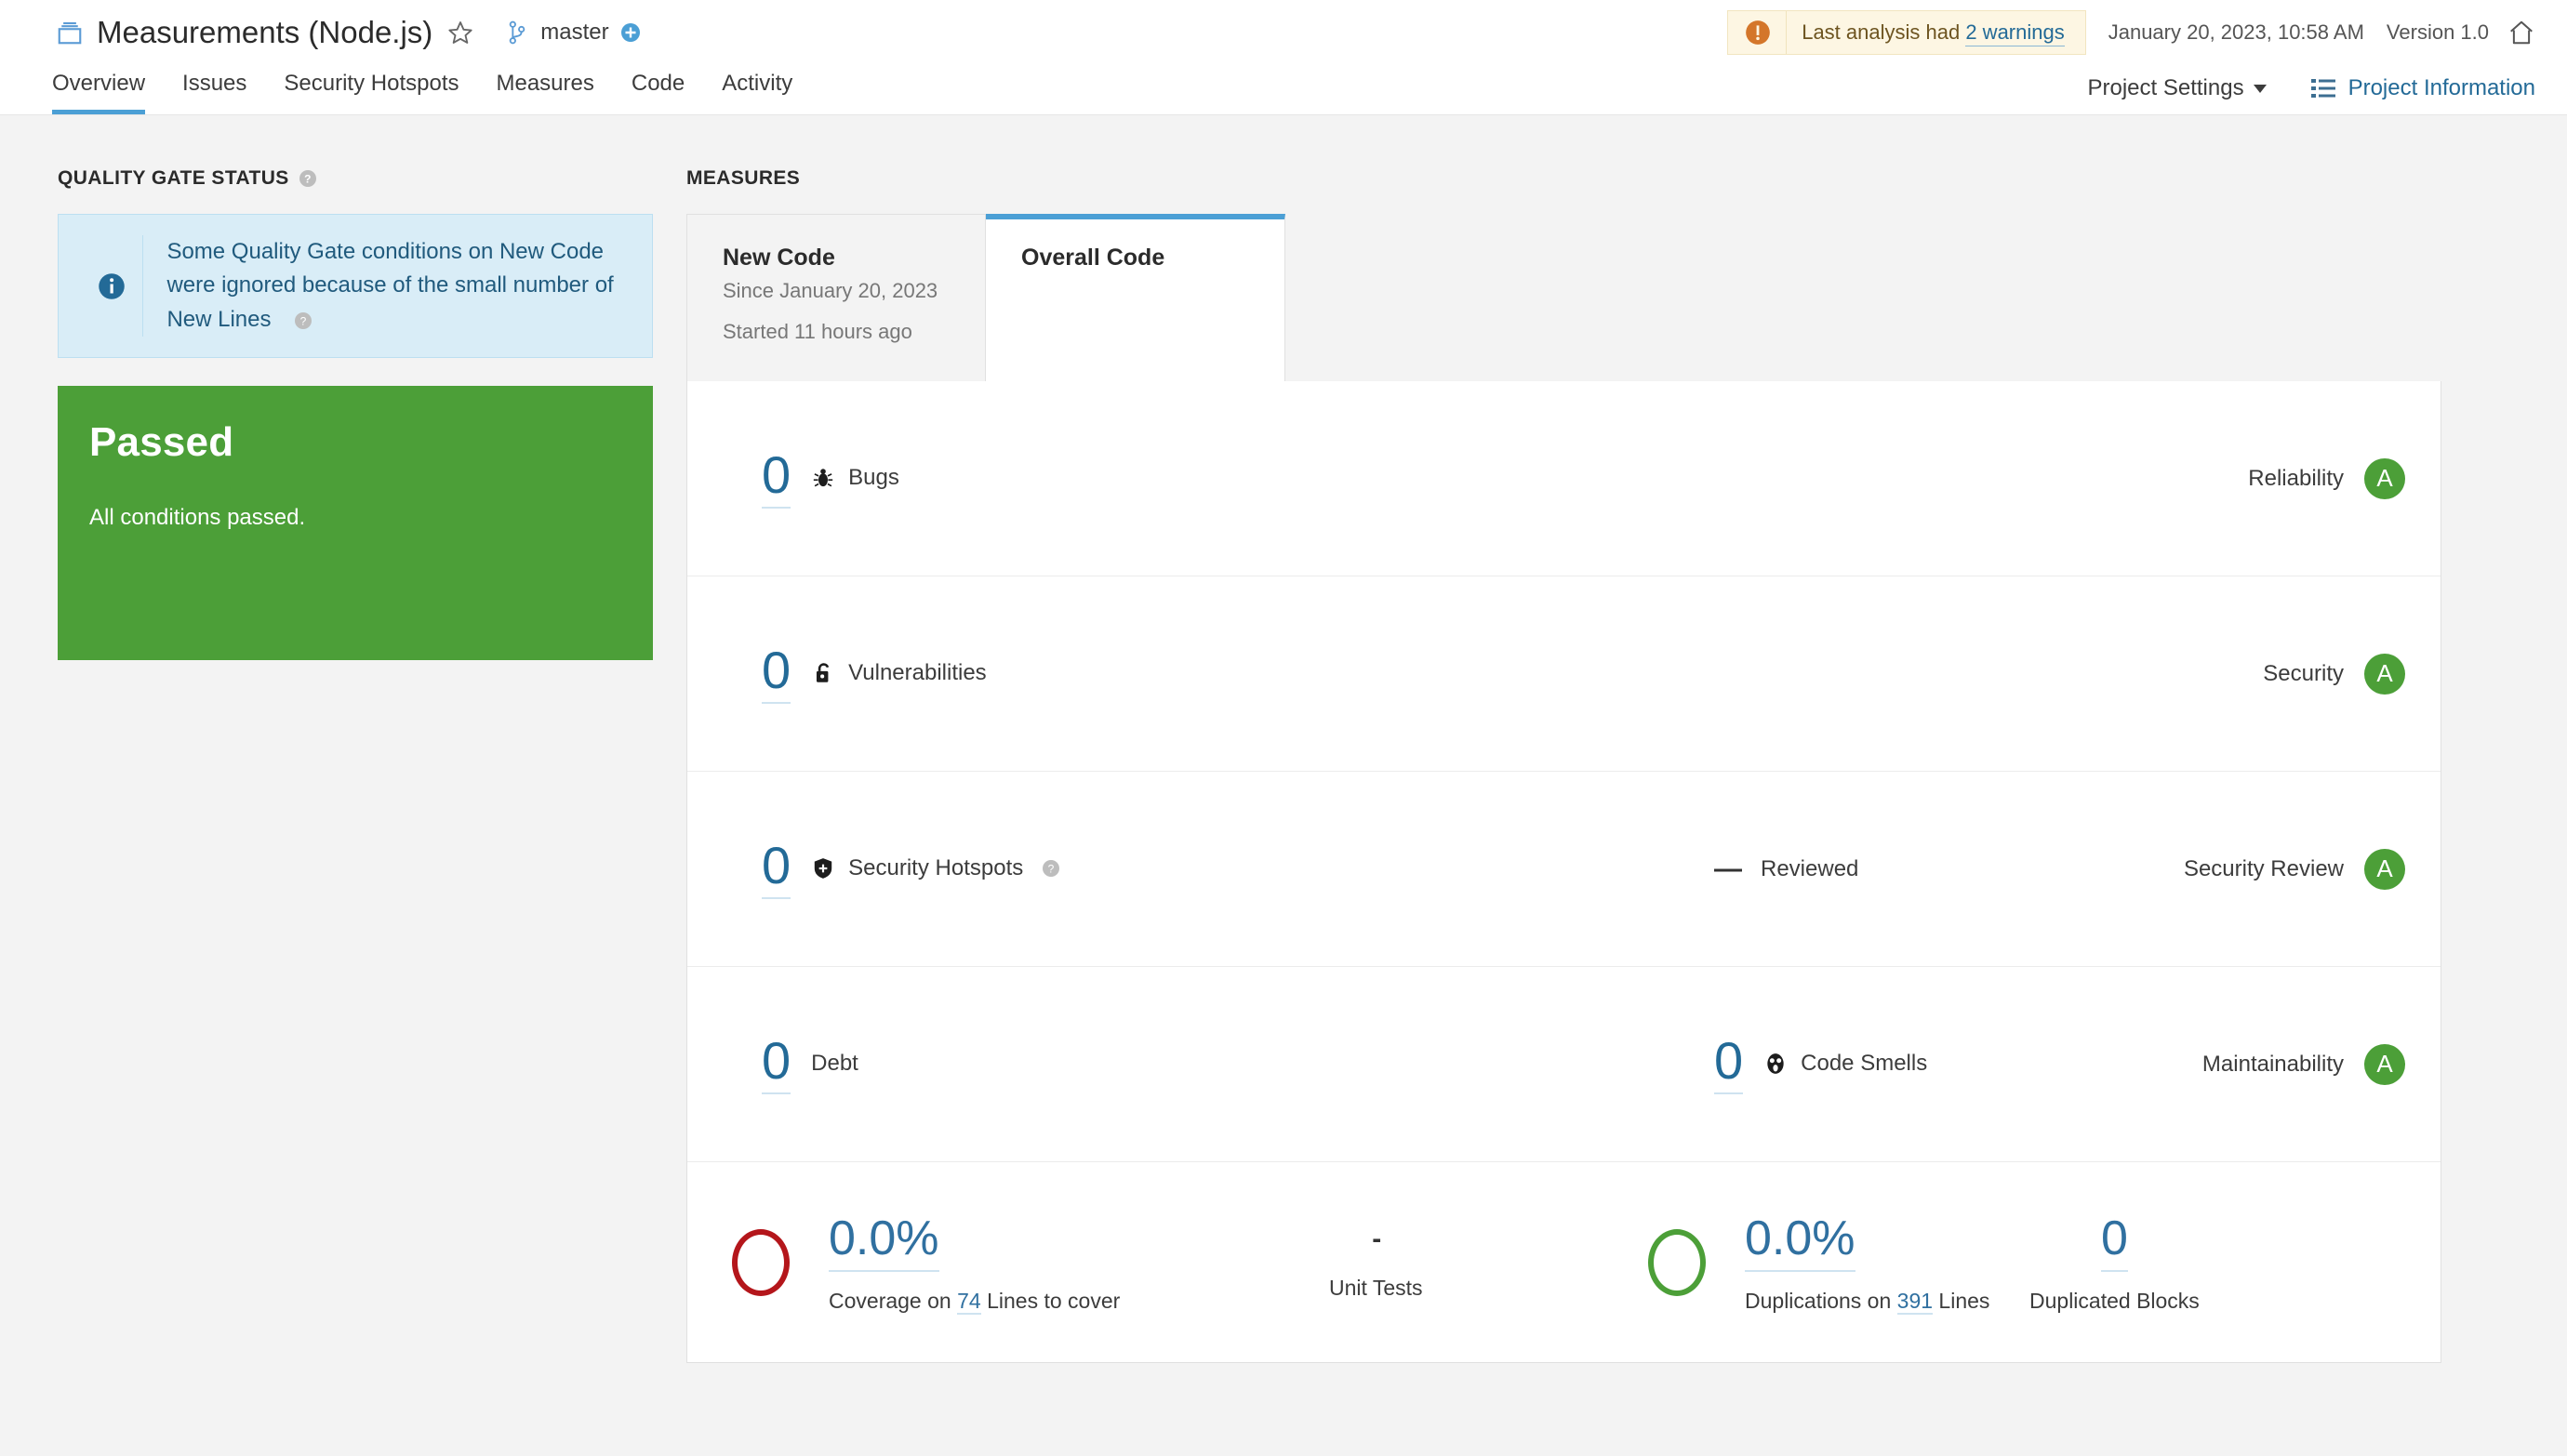 This screenshot has height=1456, width=2567. I want to click on duplicated-blocks-label: Duplicated Blocks, so click(2114, 1301).